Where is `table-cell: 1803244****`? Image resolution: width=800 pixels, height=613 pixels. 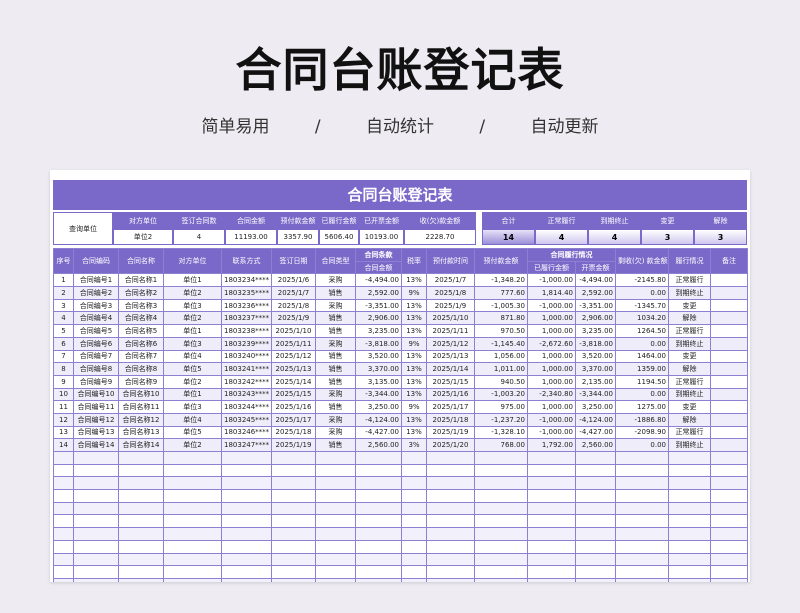 table-cell: 1803244**** is located at coordinates (246, 407).